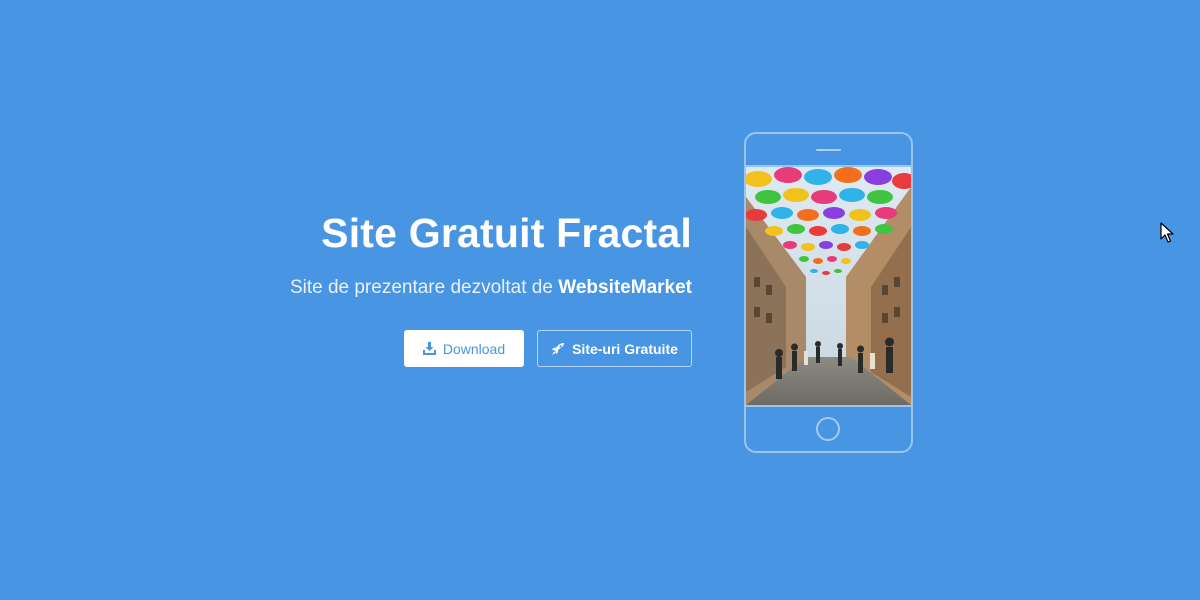 The width and height of the screenshot is (1200, 600). I want to click on umbrella-street-image, so click(828, 286).